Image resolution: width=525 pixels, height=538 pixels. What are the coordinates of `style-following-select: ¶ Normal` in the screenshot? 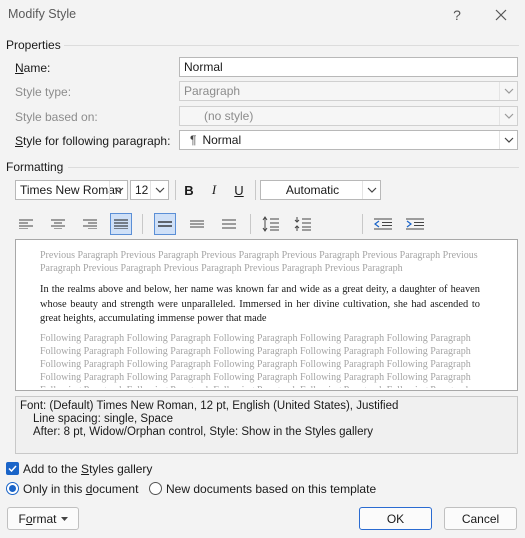 It's located at (348, 140).